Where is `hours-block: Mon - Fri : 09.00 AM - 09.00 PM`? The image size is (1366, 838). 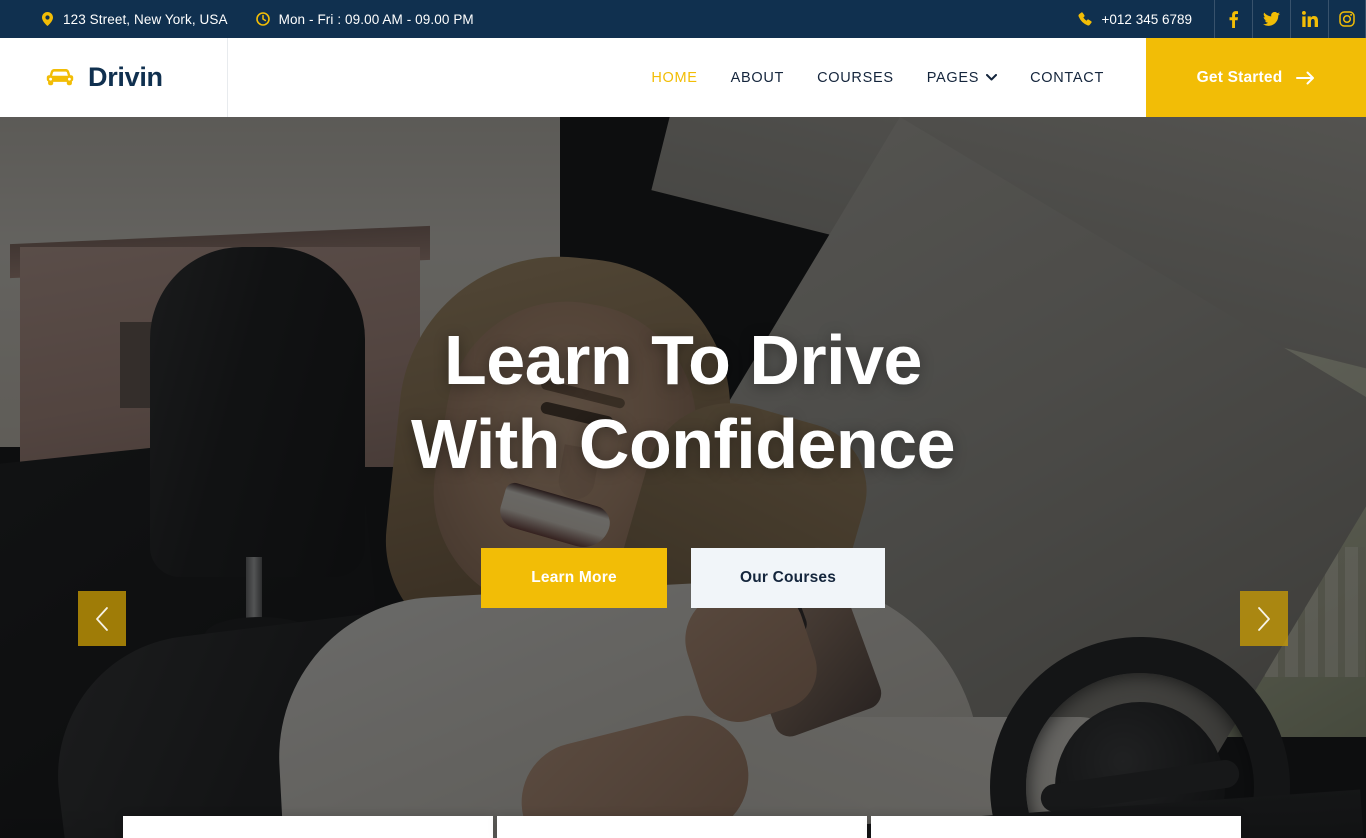 hours-block: Mon - Fri : 09.00 AM - 09.00 PM is located at coordinates (364, 19).